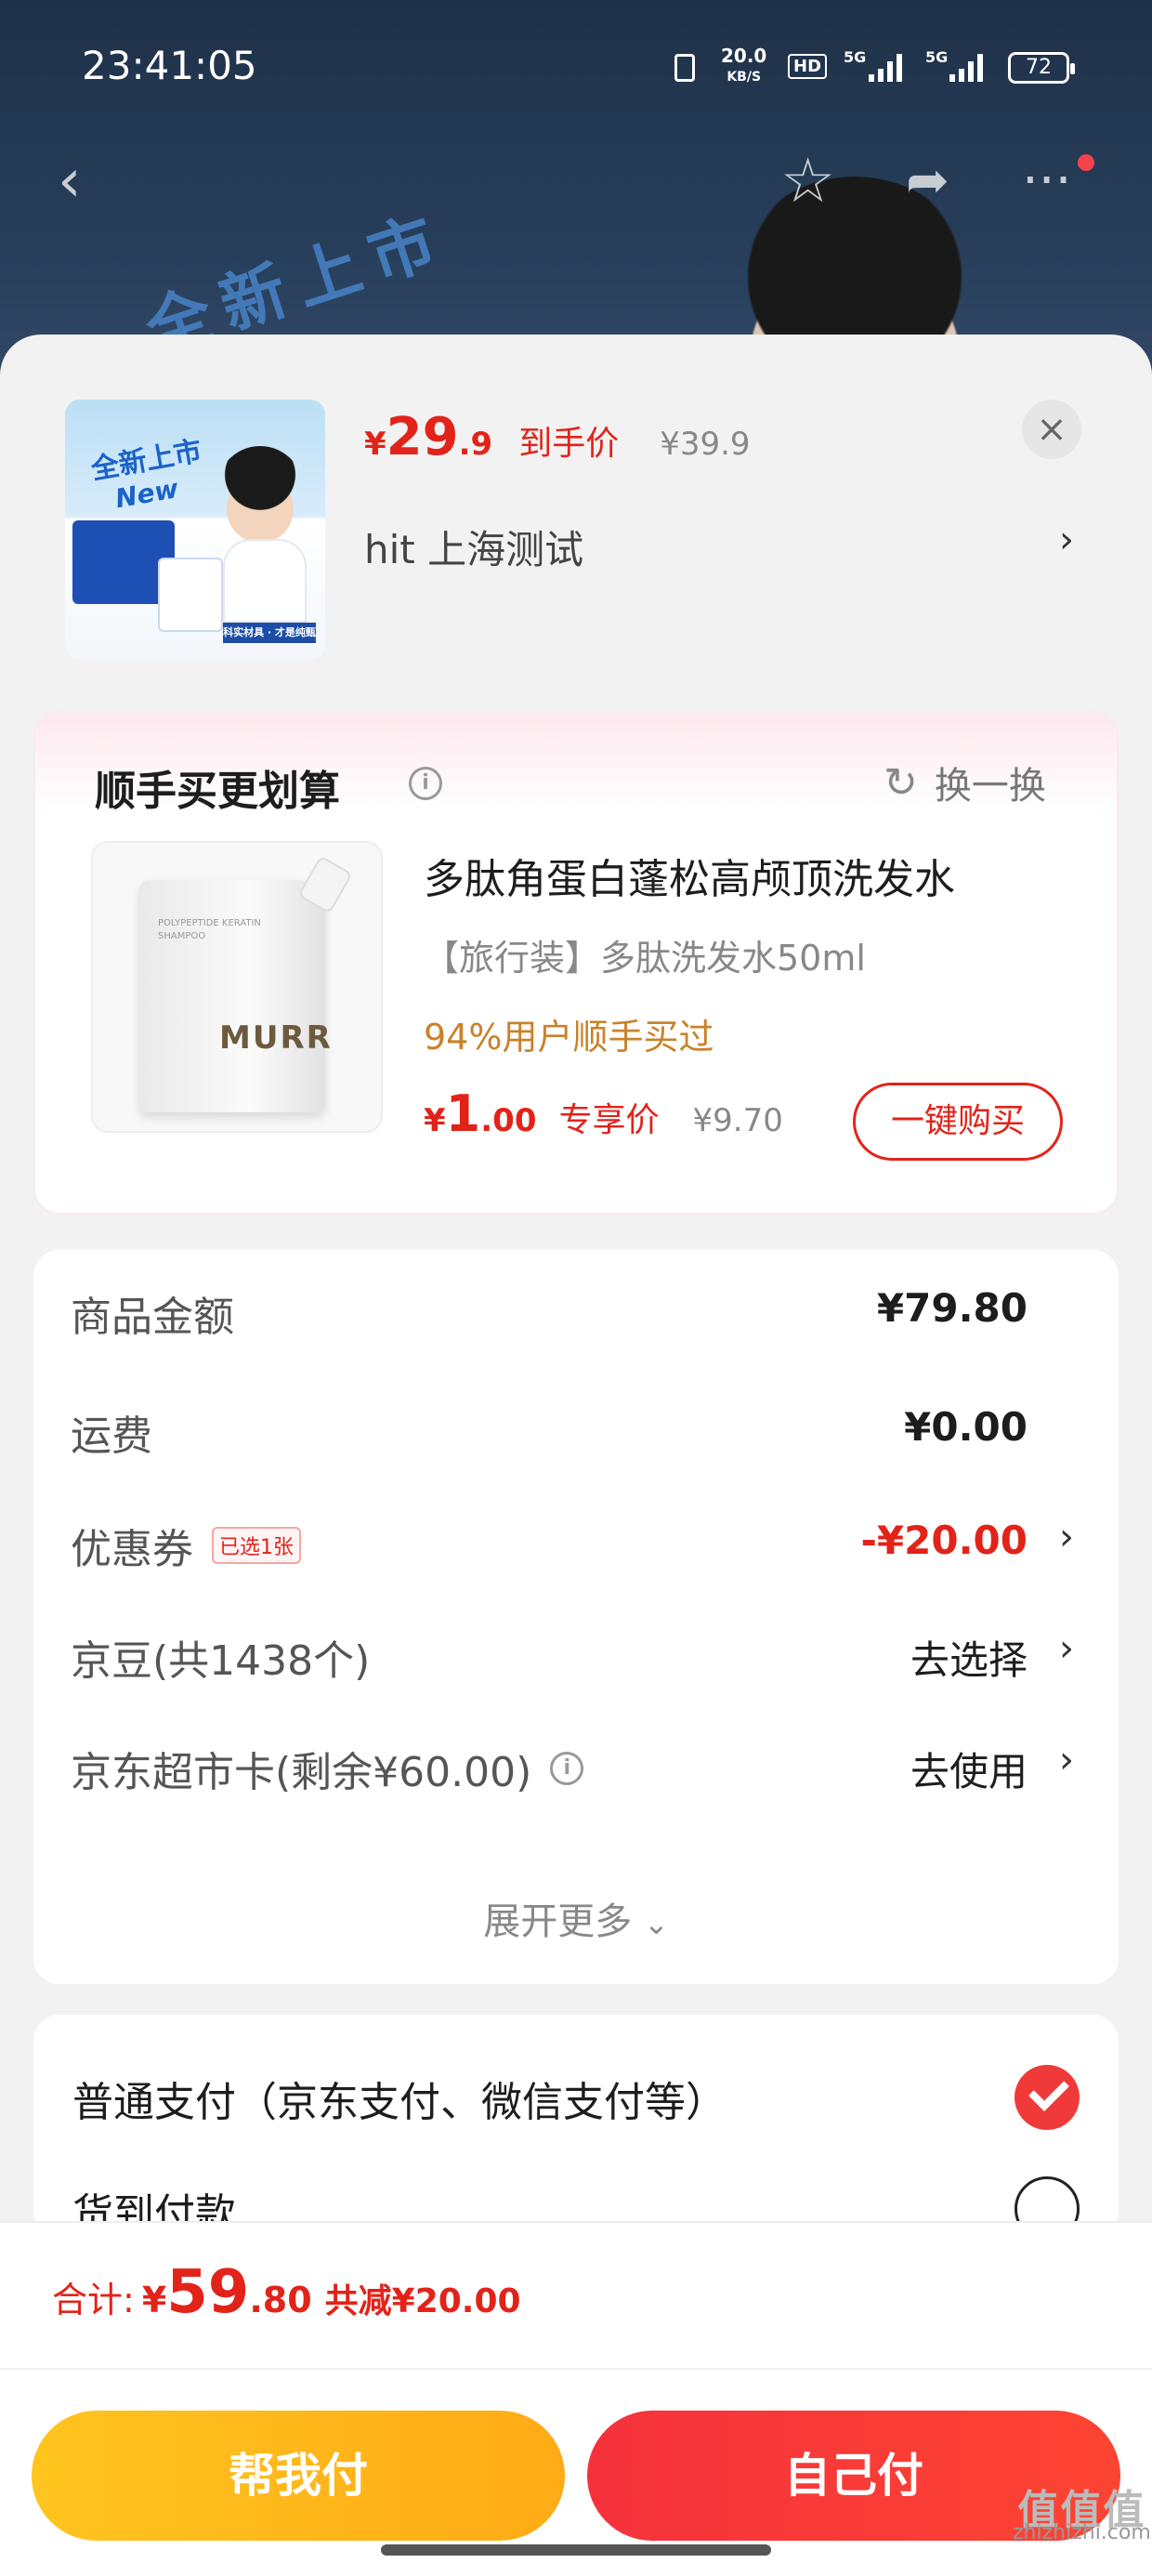 Image resolution: width=1152 pixels, height=2576 pixels. What do you see at coordinates (576, 186) in the screenshot?
I see `top-nav: ‹ ☆ ➦ ···` at bounding box center [576, 186].